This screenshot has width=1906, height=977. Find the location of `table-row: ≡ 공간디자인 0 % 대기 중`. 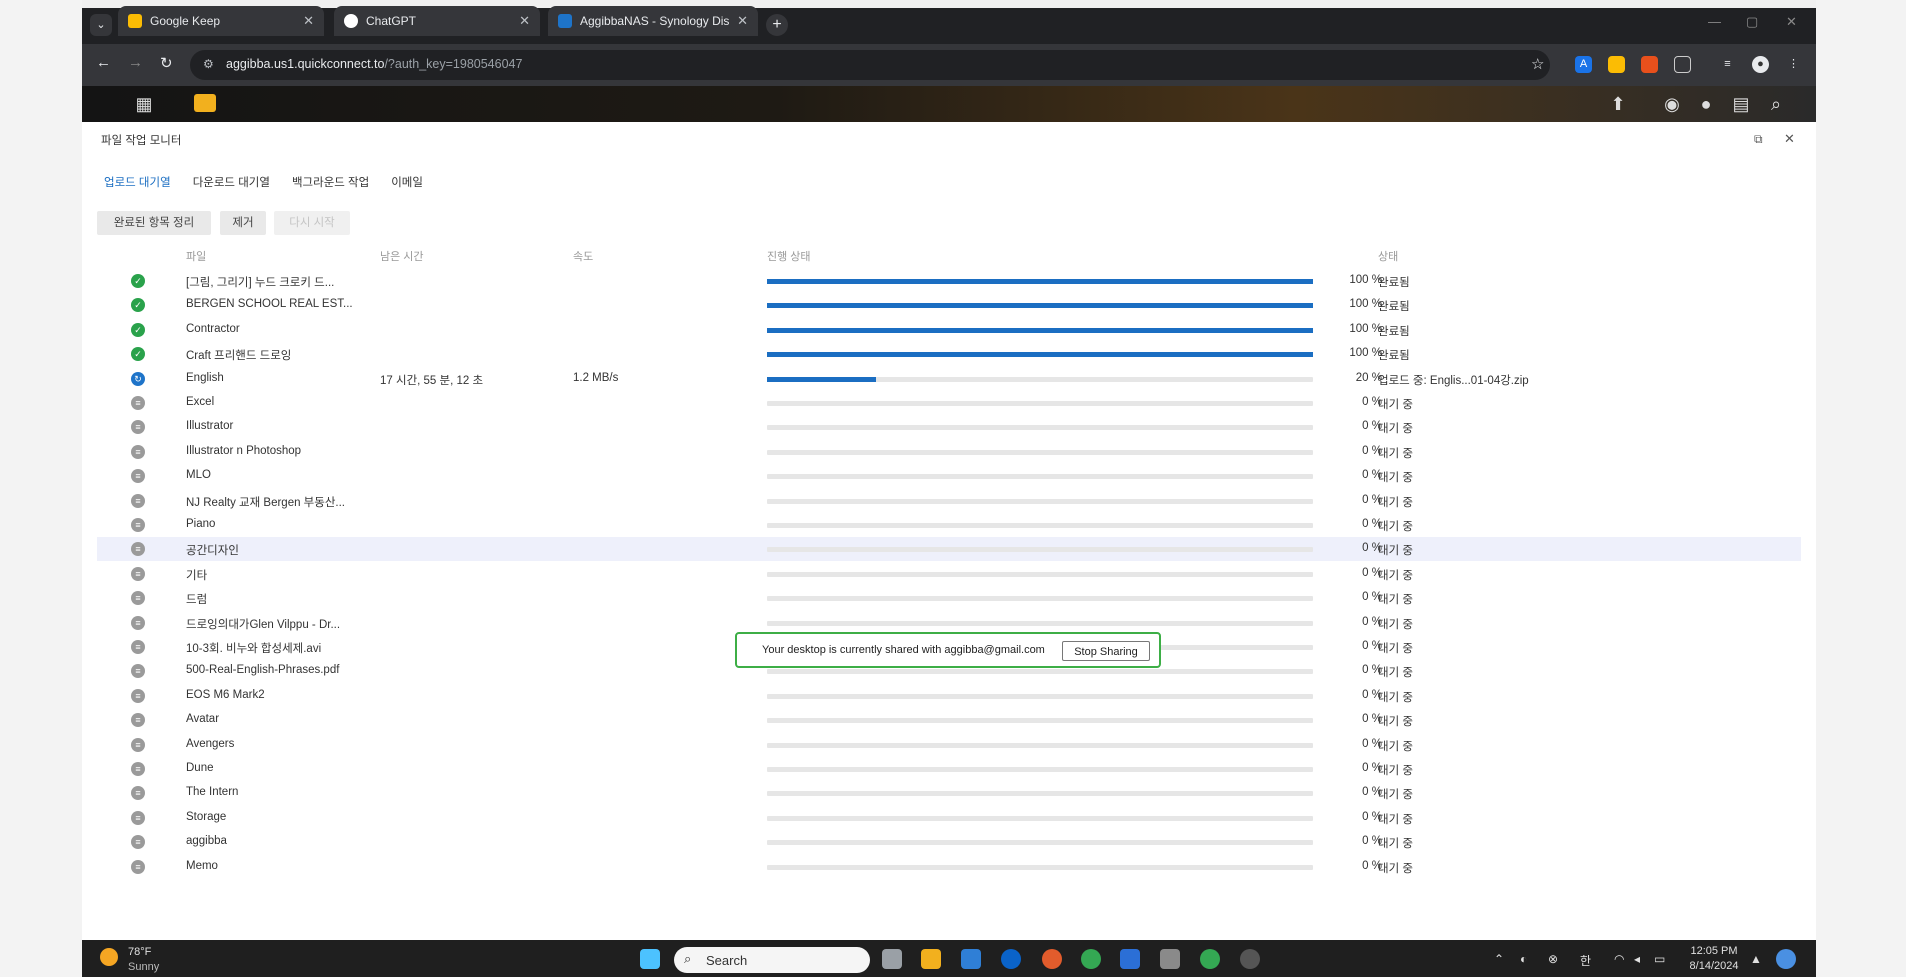

table-row: ≡ 공간디자인 0 % 대기 중 is located at coordinates (949, 549).